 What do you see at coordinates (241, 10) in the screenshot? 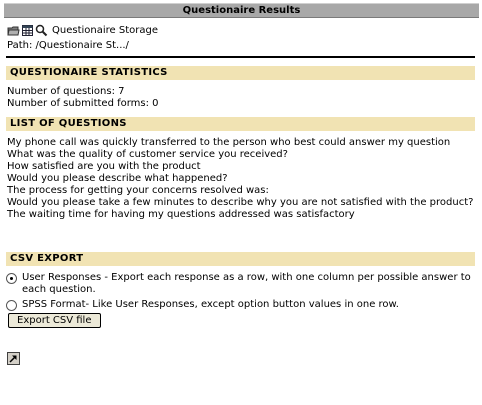
I see `window-title: Questionaire Results` at bounding box center [241, 10].